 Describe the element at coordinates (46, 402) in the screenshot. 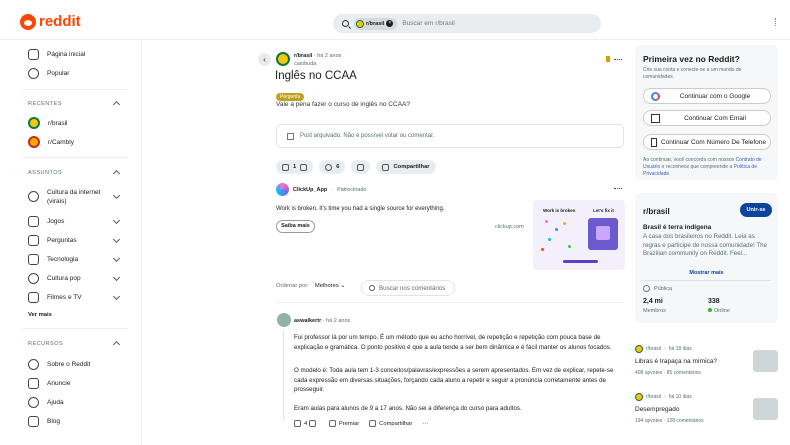

I see `sidebar-item-help: Ajuda` at that location.